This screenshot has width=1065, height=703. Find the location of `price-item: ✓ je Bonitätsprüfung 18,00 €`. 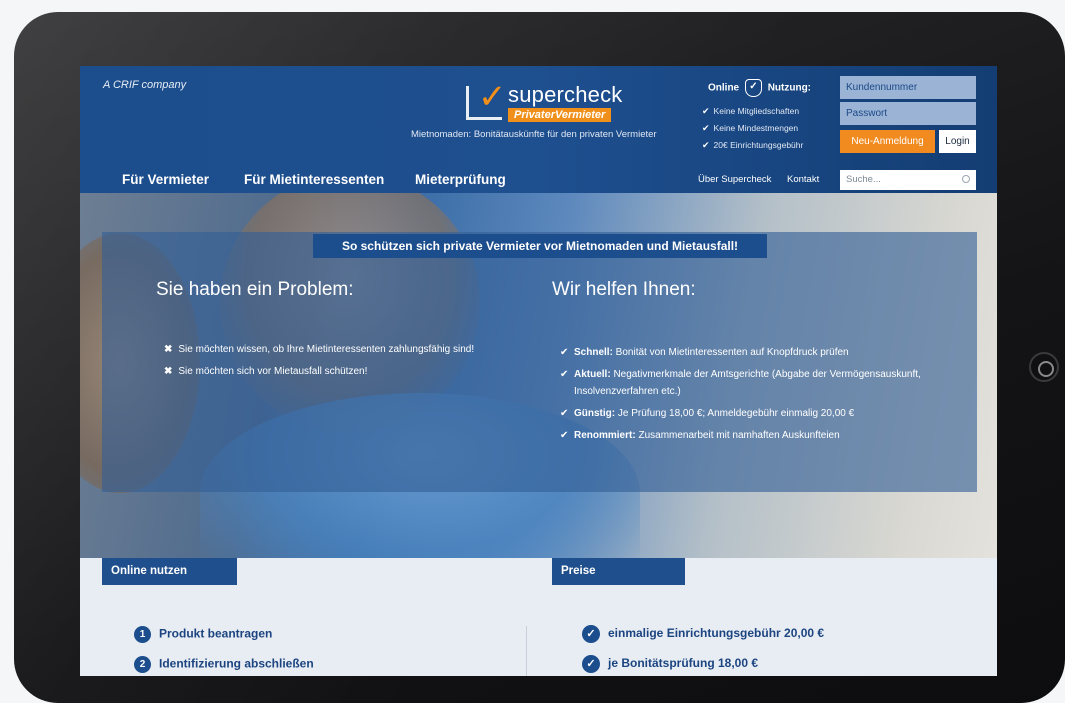

price-item: ✓ je Bonitätsprüfung 18,00 € is located at coordinates (670, 664).